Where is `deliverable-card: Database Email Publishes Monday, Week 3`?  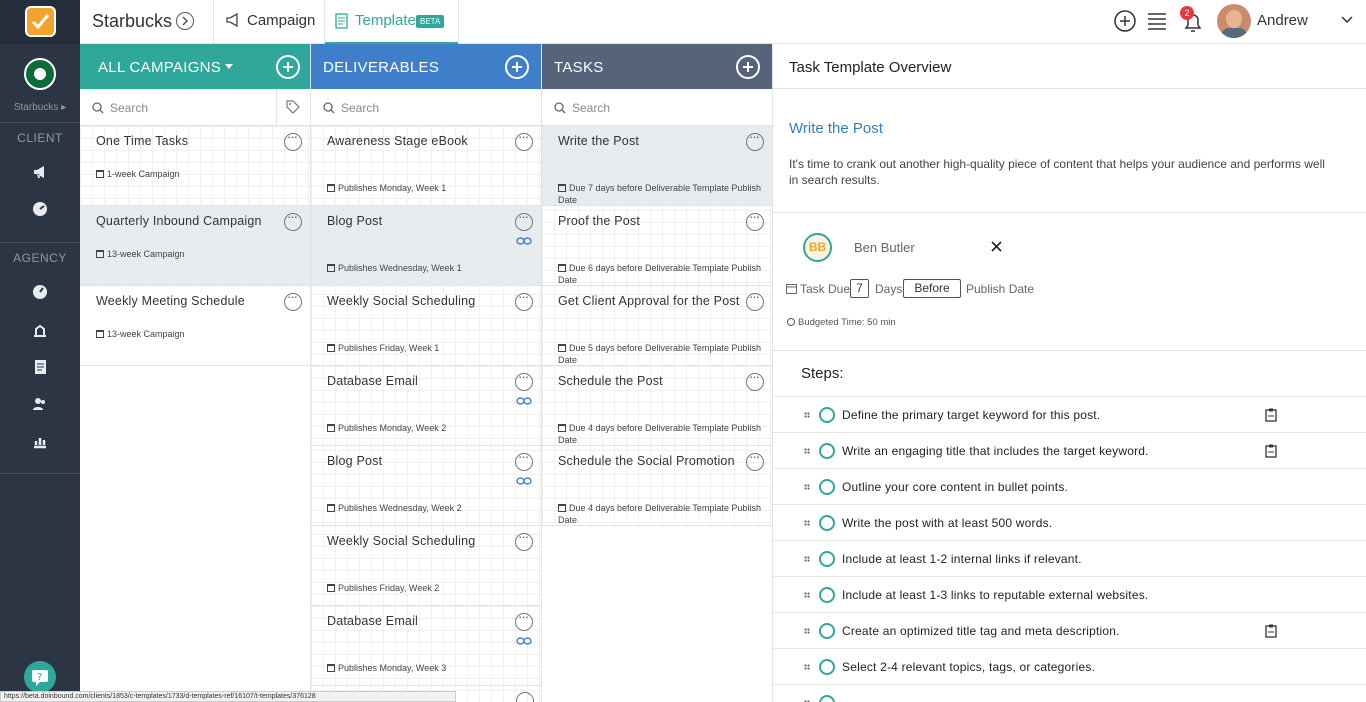 deliverable-card: Database Email Publishes Monday, Week 3 is located at coordinates (426, 646).